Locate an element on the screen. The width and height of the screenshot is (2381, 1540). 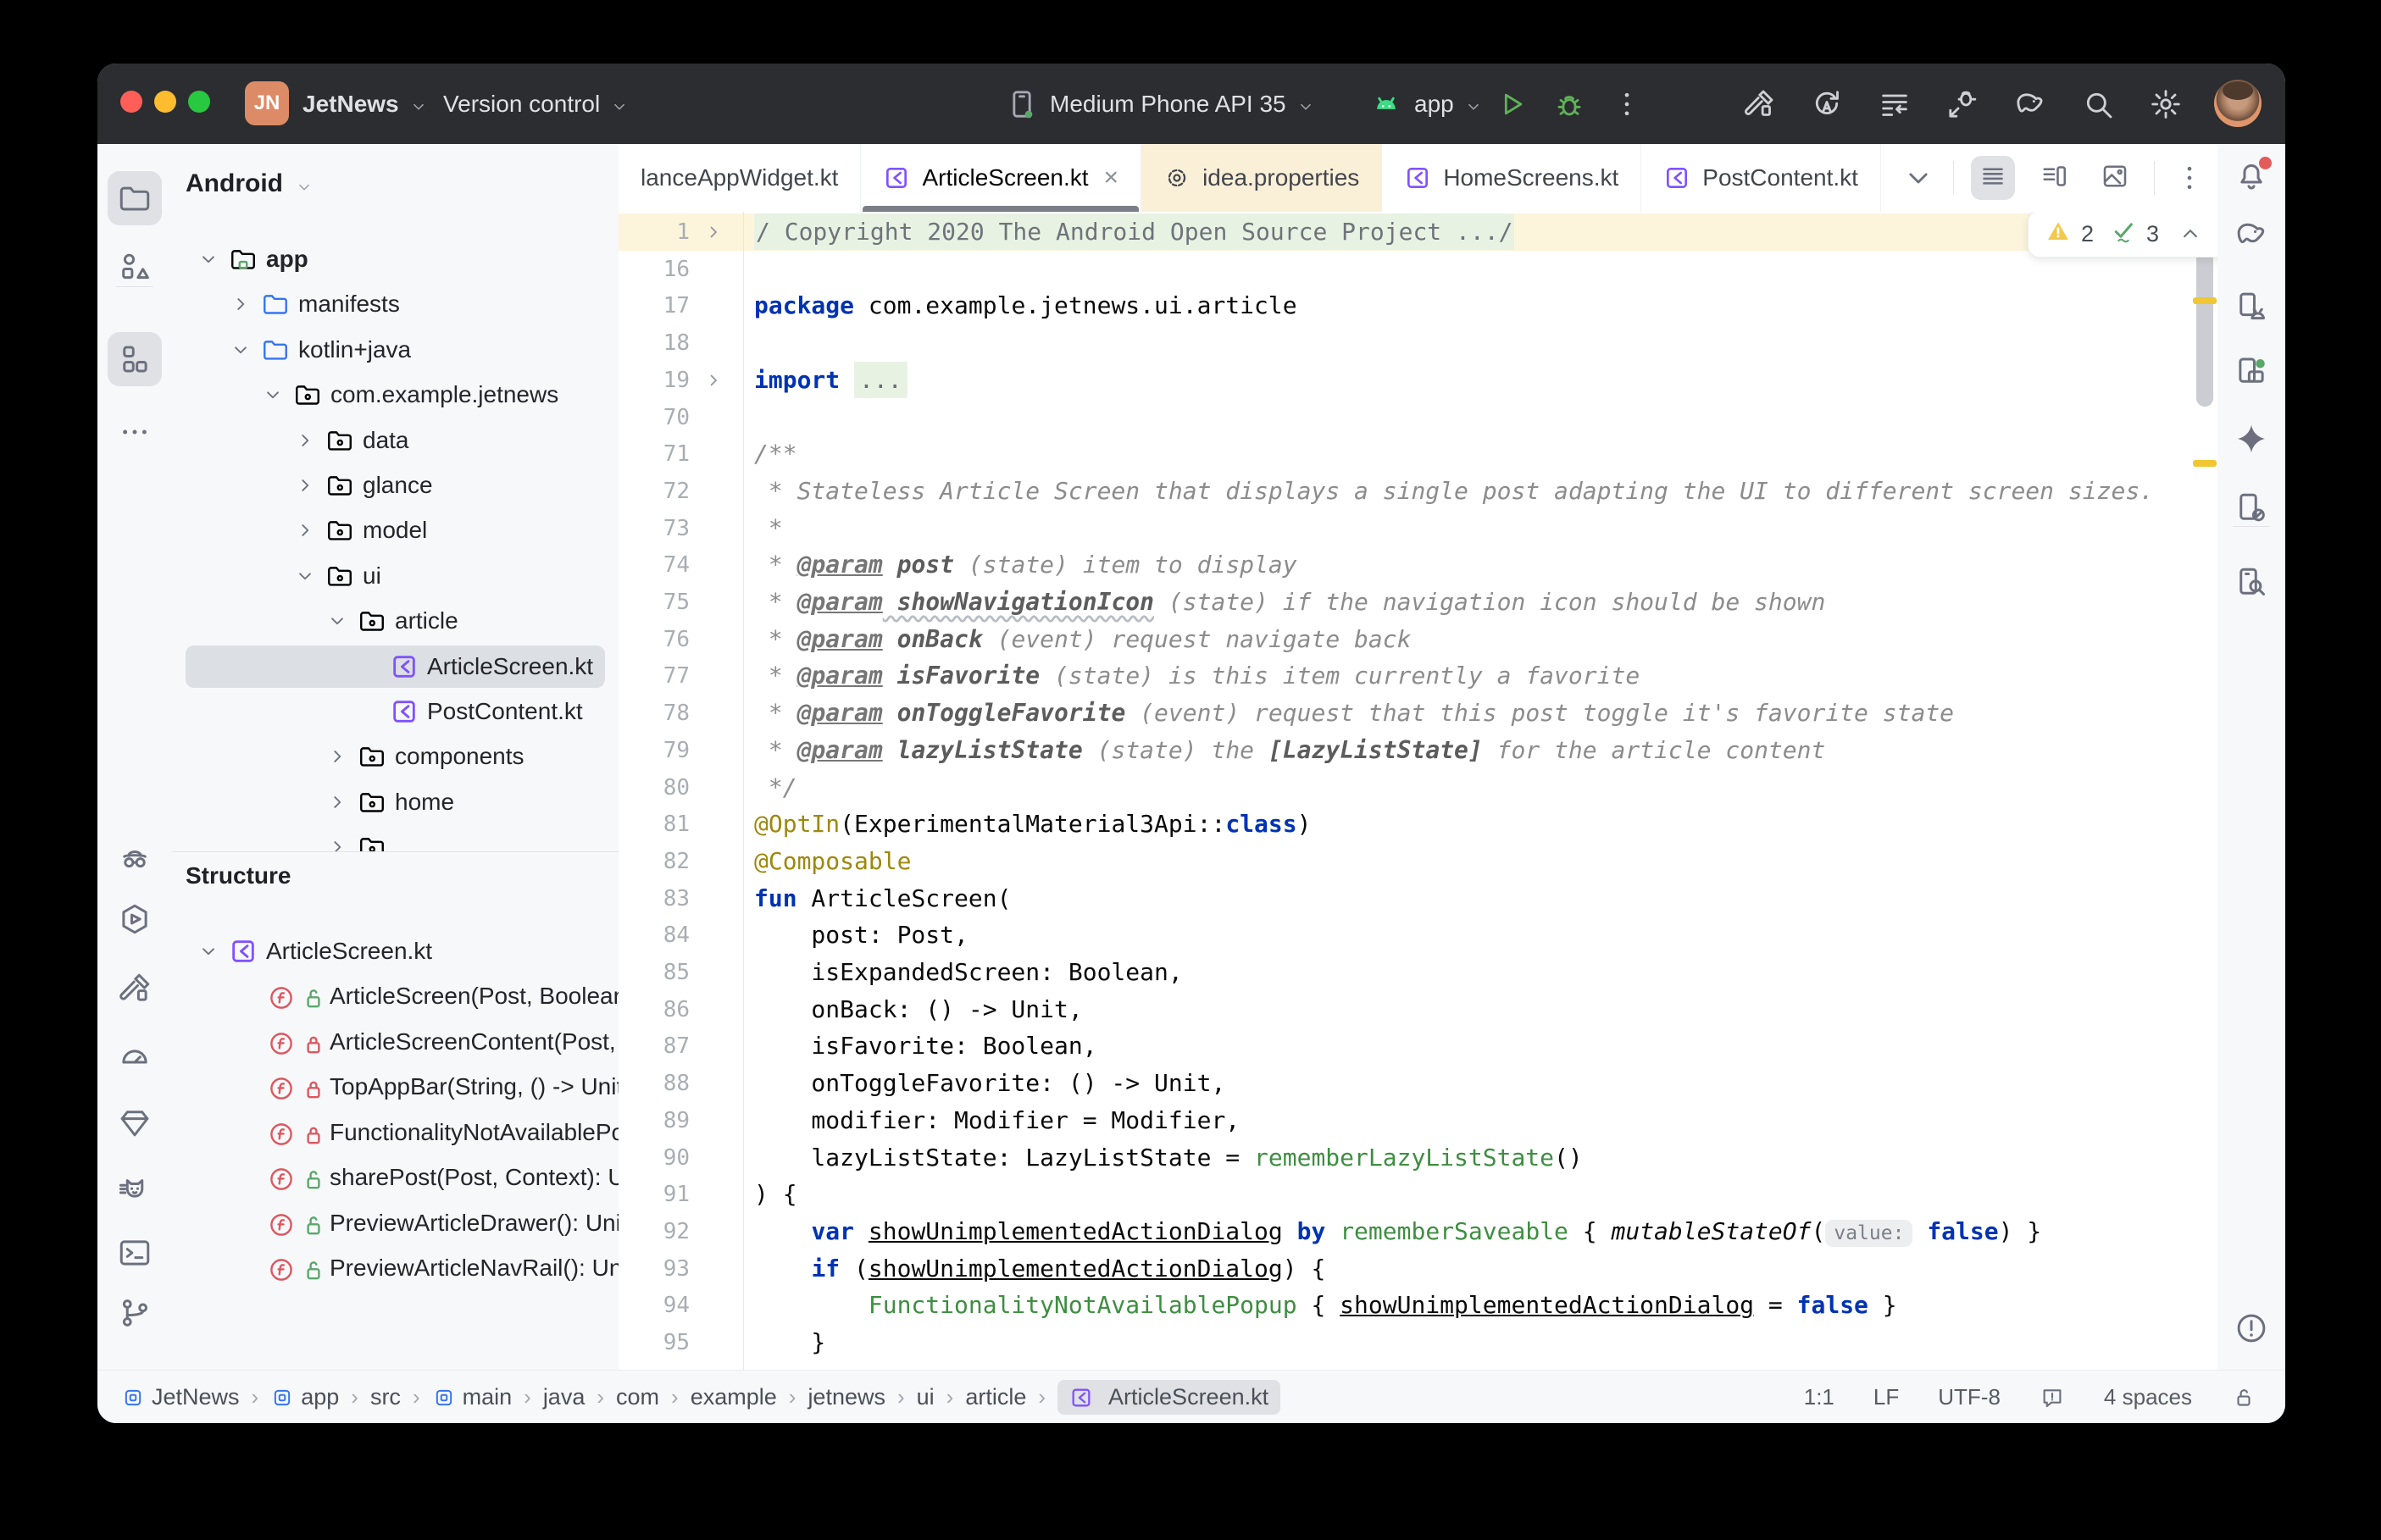
device-selector: Medium Phone API 35 is located at coordinates (1160, 104).